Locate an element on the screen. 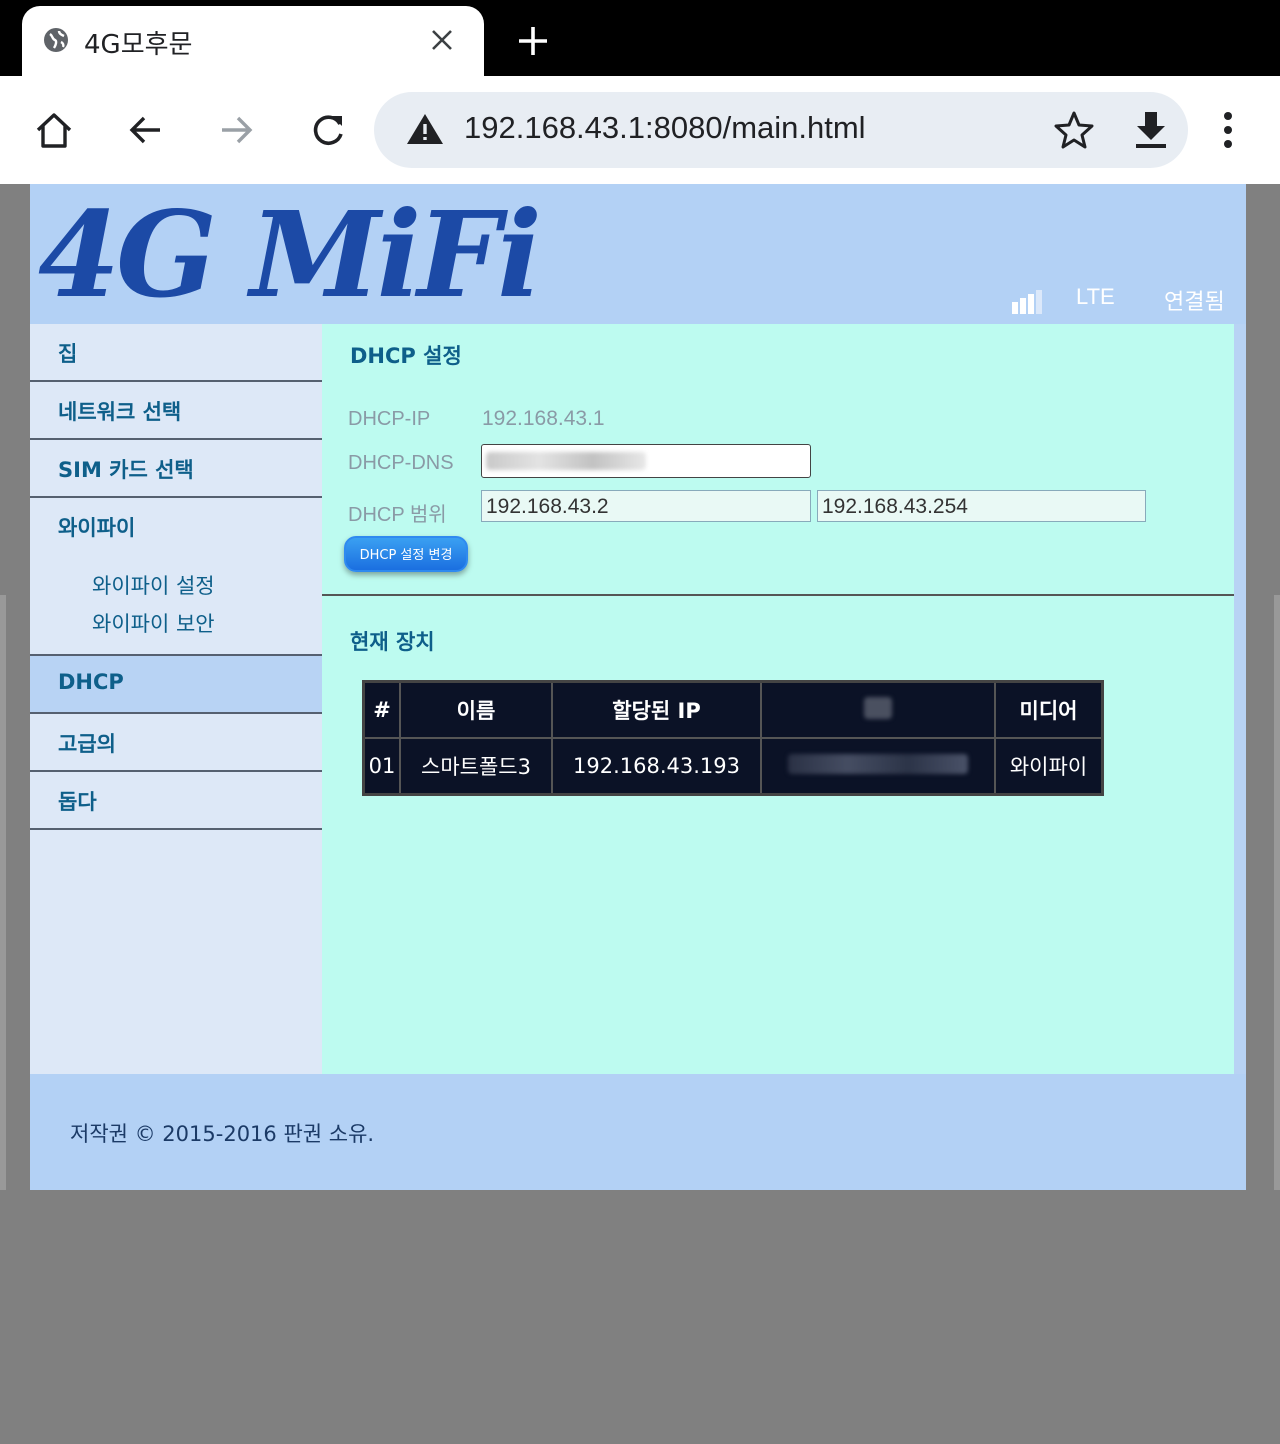  cell-name: 스마트폴드3 is located at coordinates (476, 766).